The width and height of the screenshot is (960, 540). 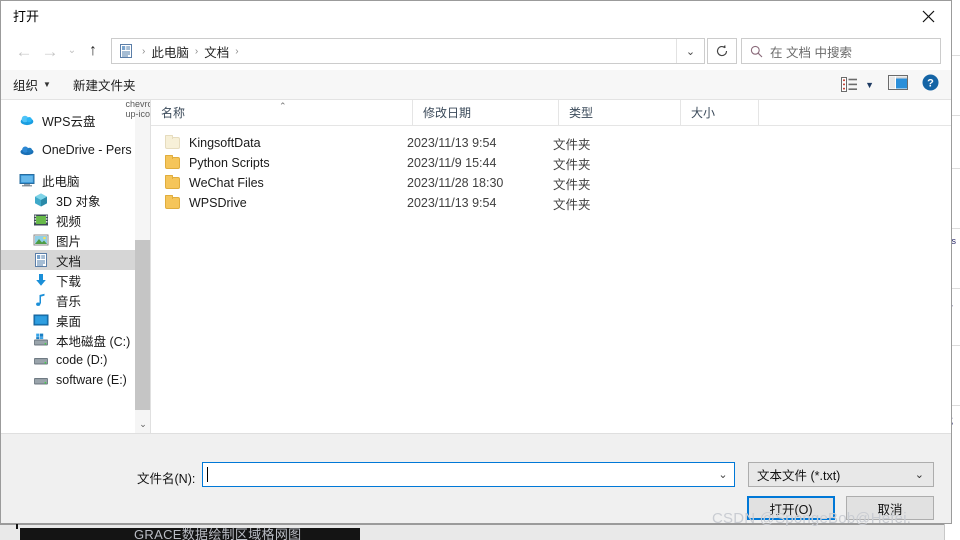 I want to click on sidebar-item-label: WPS云盘, so click(x=69, y=121).